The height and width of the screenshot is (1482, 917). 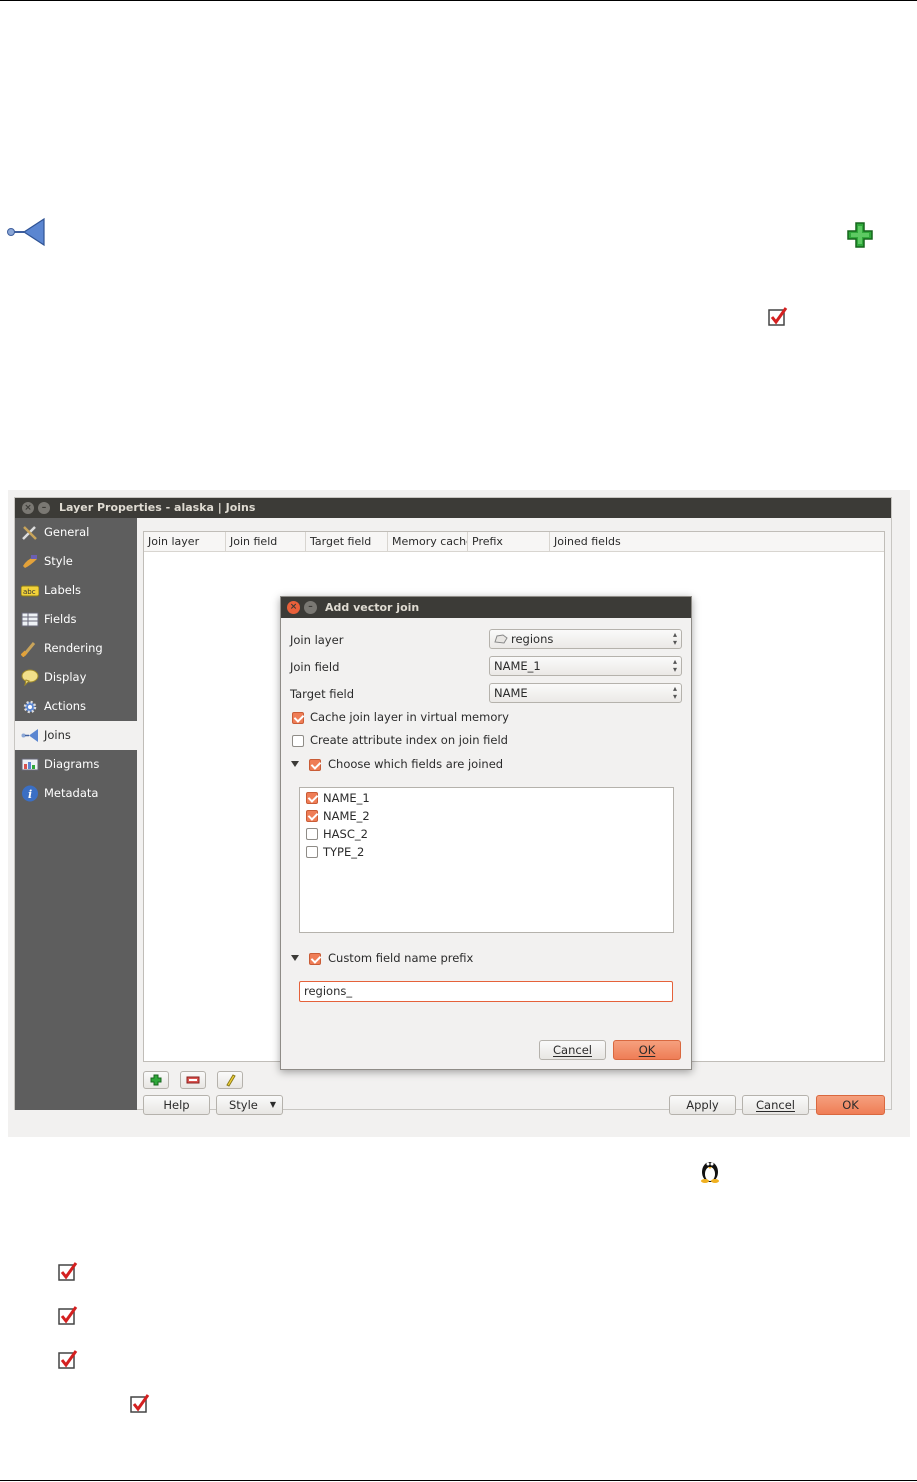 What do you see at coordinates (76, 590) in the screenshot?
I see `sidebar-item-labels: abc Labels` at bounding box center [76, 590].